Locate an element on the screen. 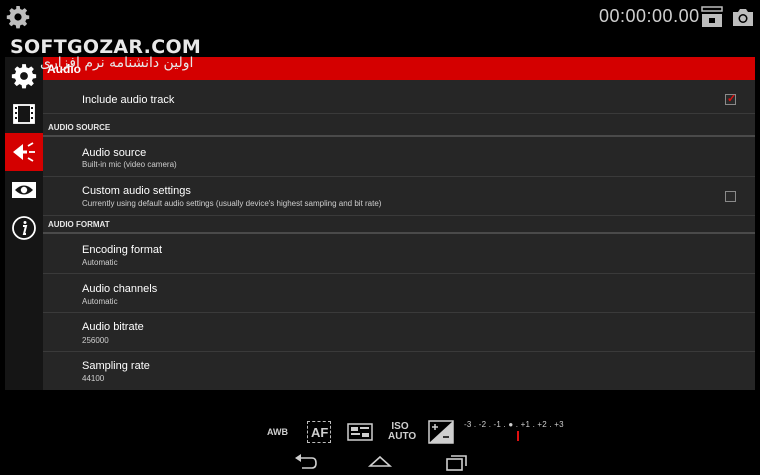  watermark-tagline: اولین دانشنامه نرم افزاری is located at coordinates (117, 63).